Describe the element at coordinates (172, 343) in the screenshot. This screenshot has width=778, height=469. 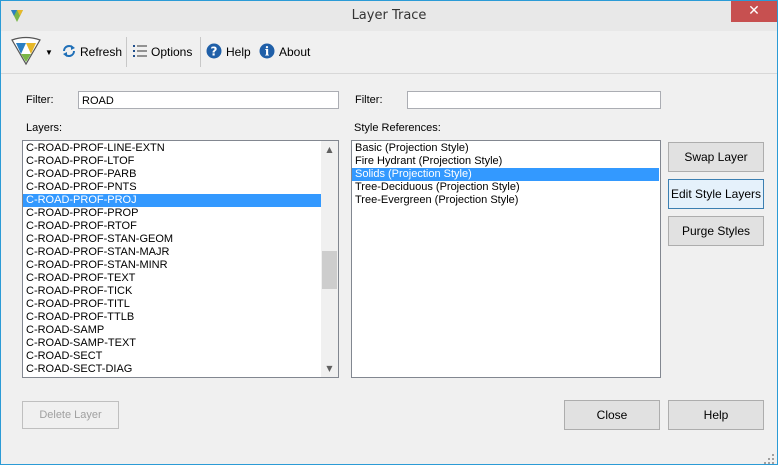
I see `list-item: C-ROAD-SAMP-TEXT` at that location.